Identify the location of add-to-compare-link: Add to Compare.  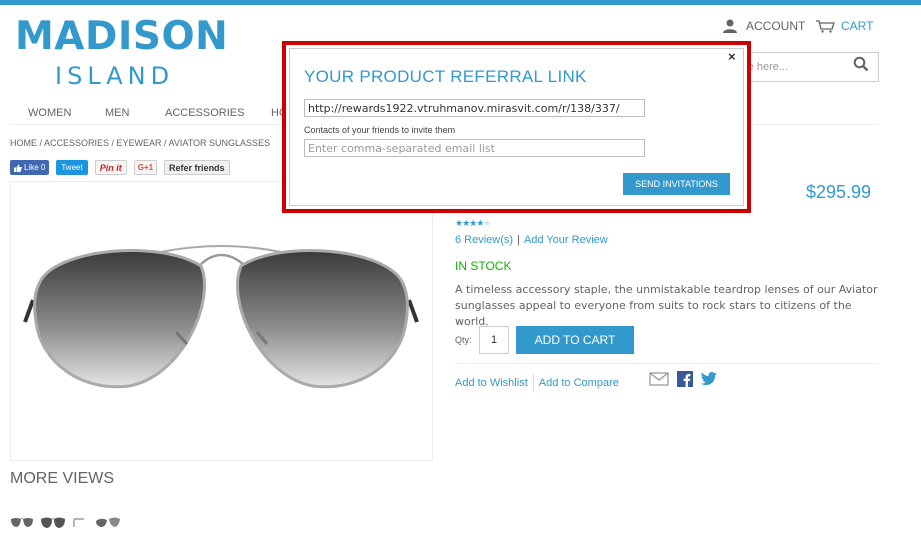
(579, 383).